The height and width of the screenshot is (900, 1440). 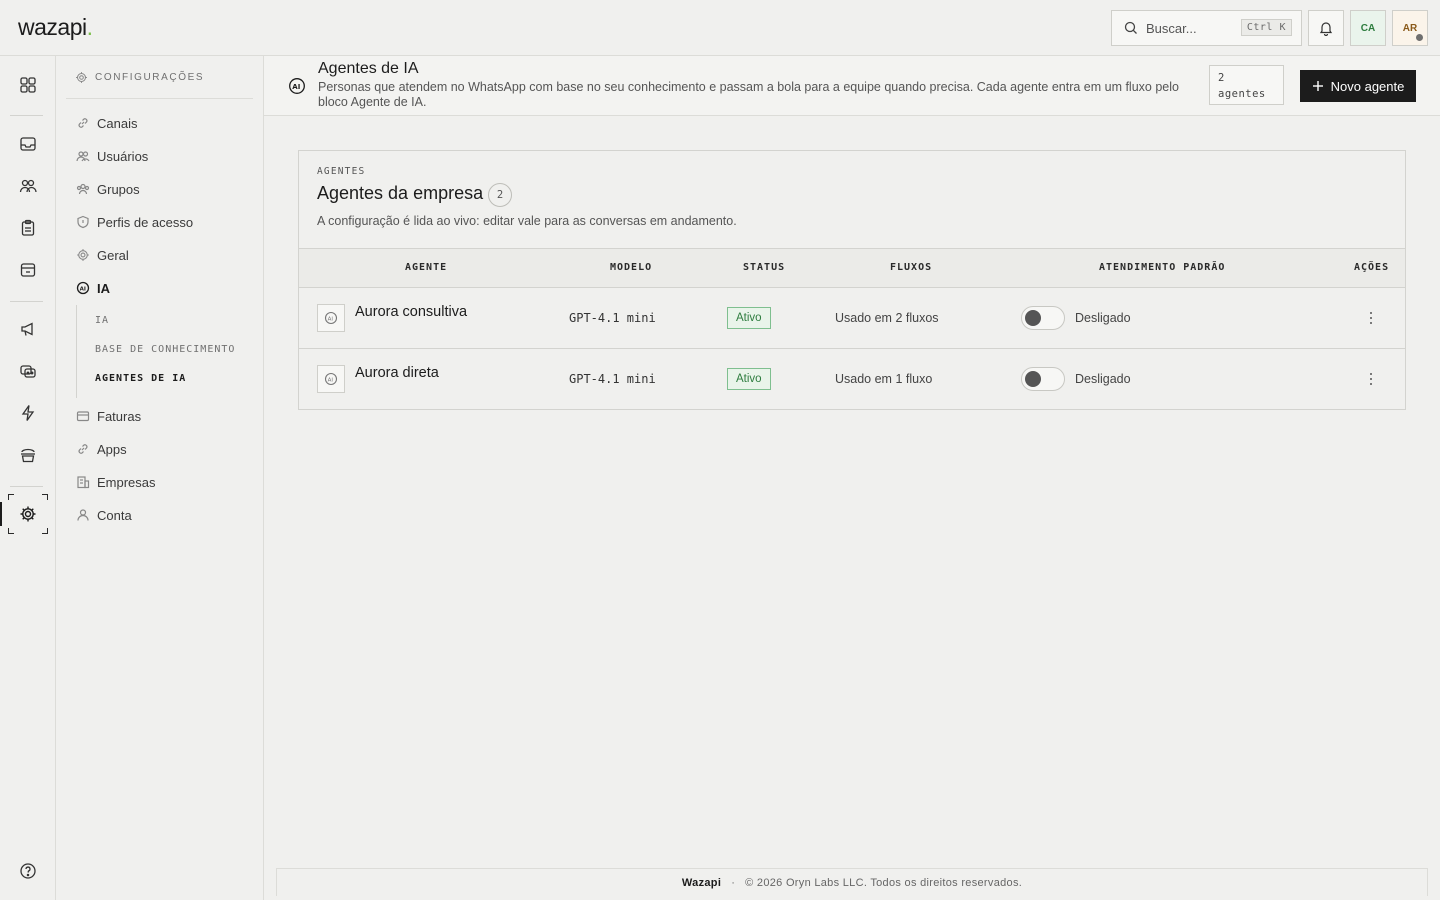 What do you see at coordinates (28, 144) in the screenshot?
I see `inbox-icon` at bounding box center [28, 144].